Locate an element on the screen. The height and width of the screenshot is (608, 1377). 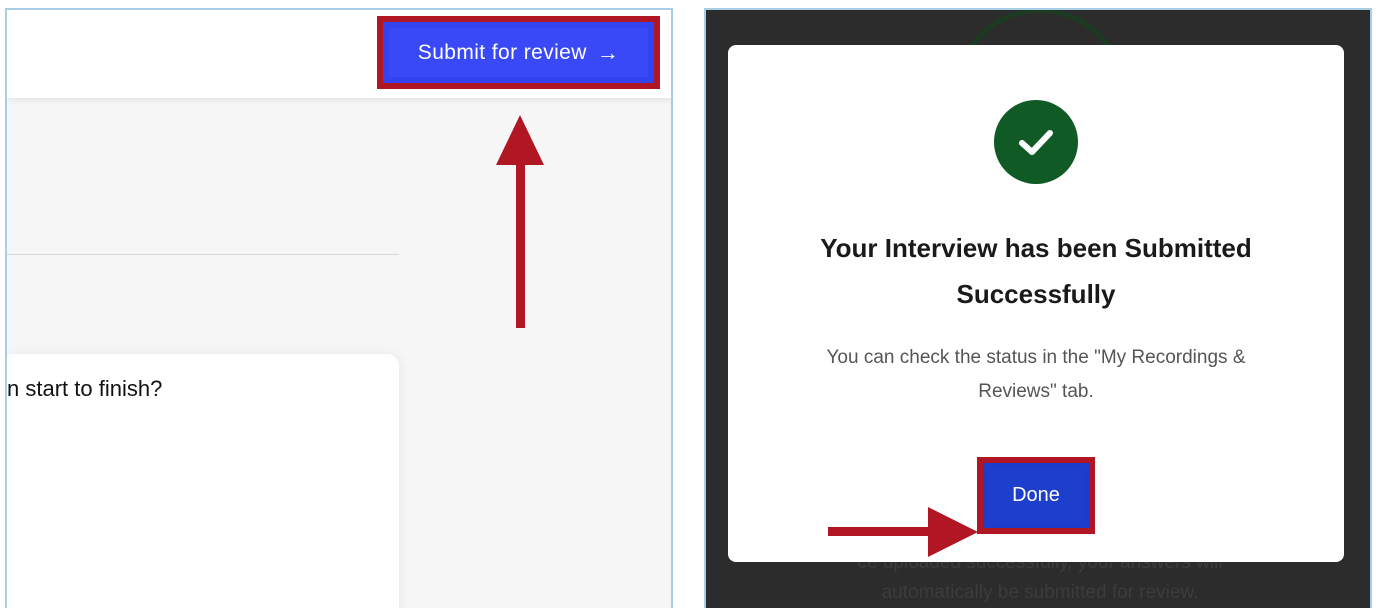
modal-title-line2: Successfully is located at coordinates (1036, 294).